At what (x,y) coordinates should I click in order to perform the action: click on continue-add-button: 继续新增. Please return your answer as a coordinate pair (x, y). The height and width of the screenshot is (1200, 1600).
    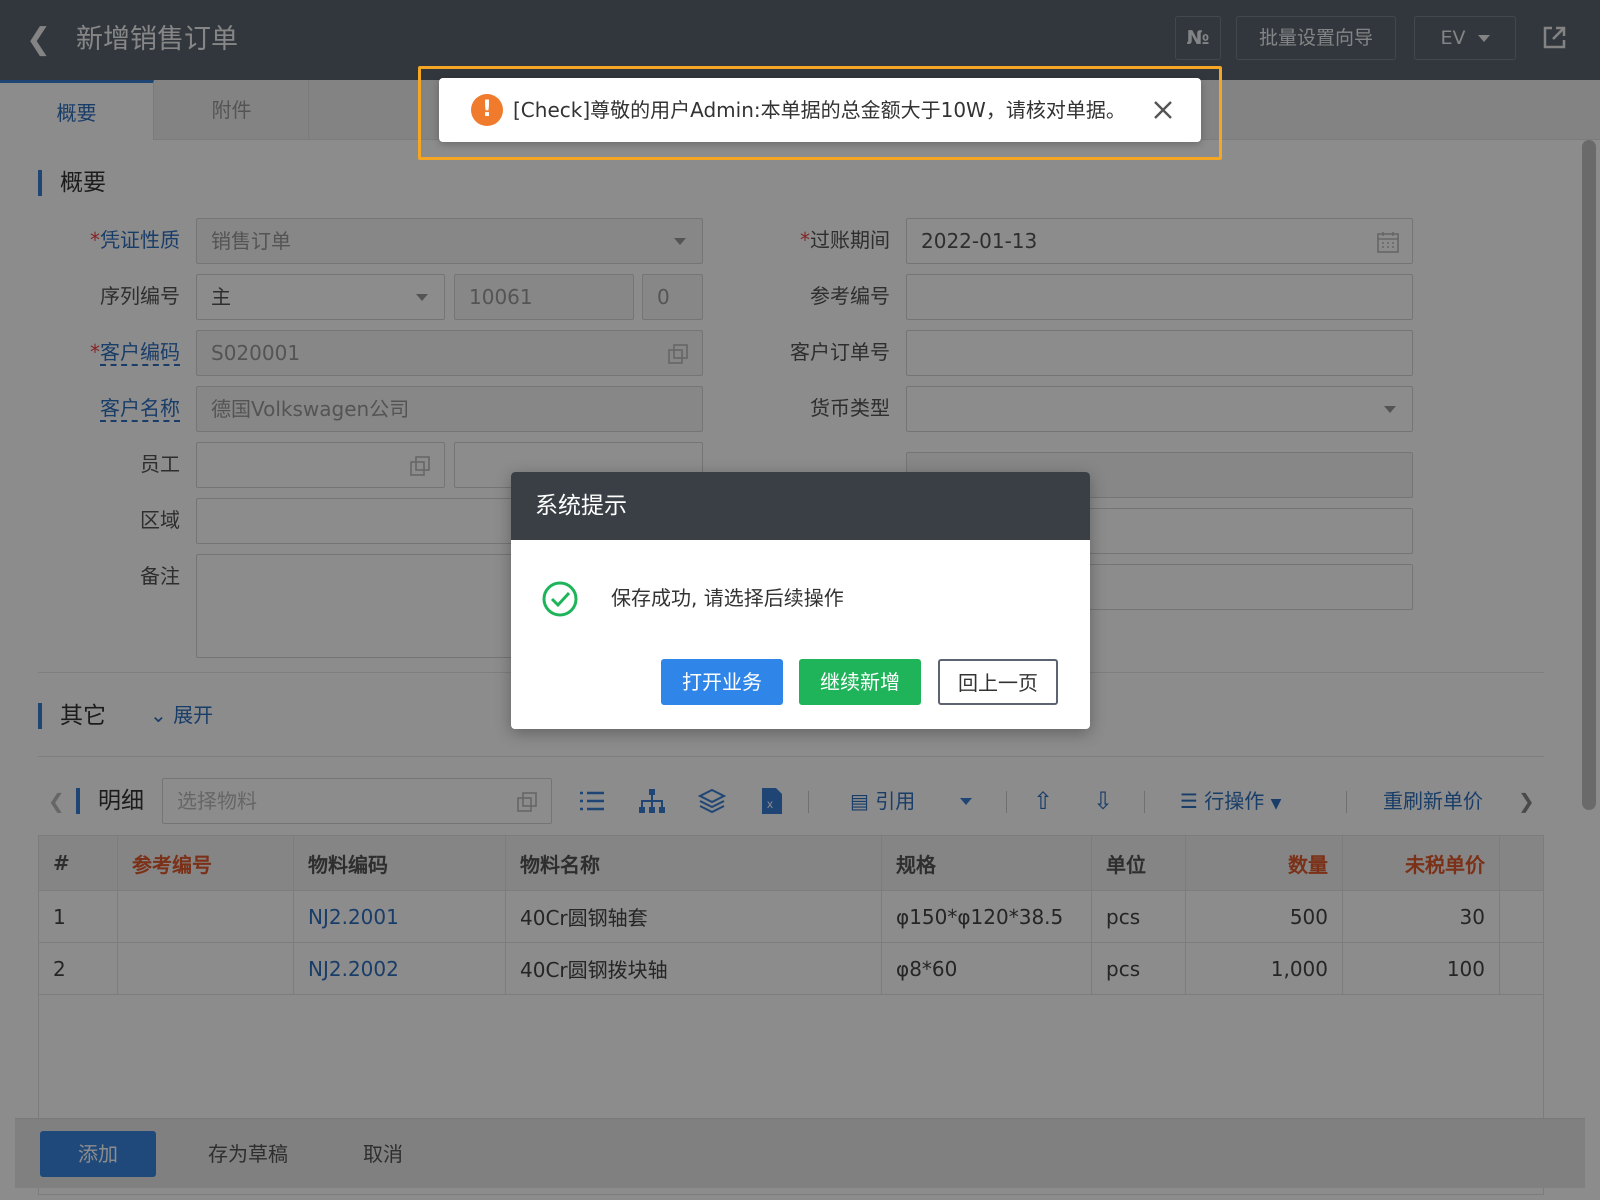
    Looking at the image, I should click on (860, 682).